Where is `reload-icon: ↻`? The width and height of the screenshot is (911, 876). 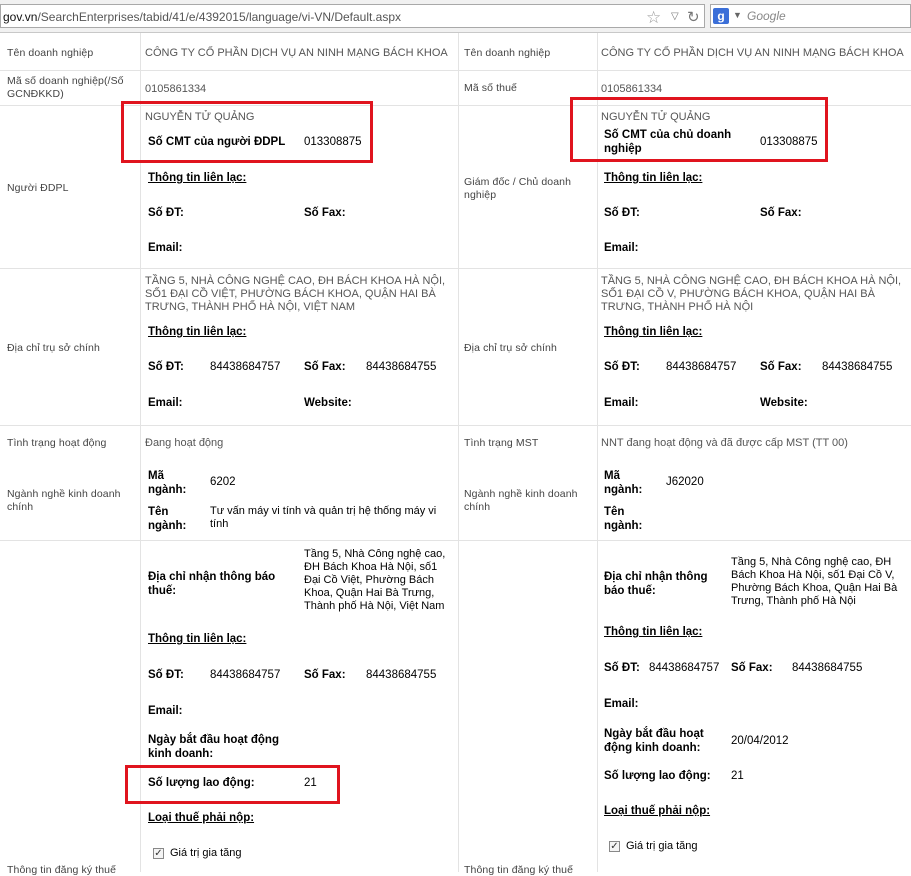
reload-icon: ↻ is located at coordinates (693, 17).